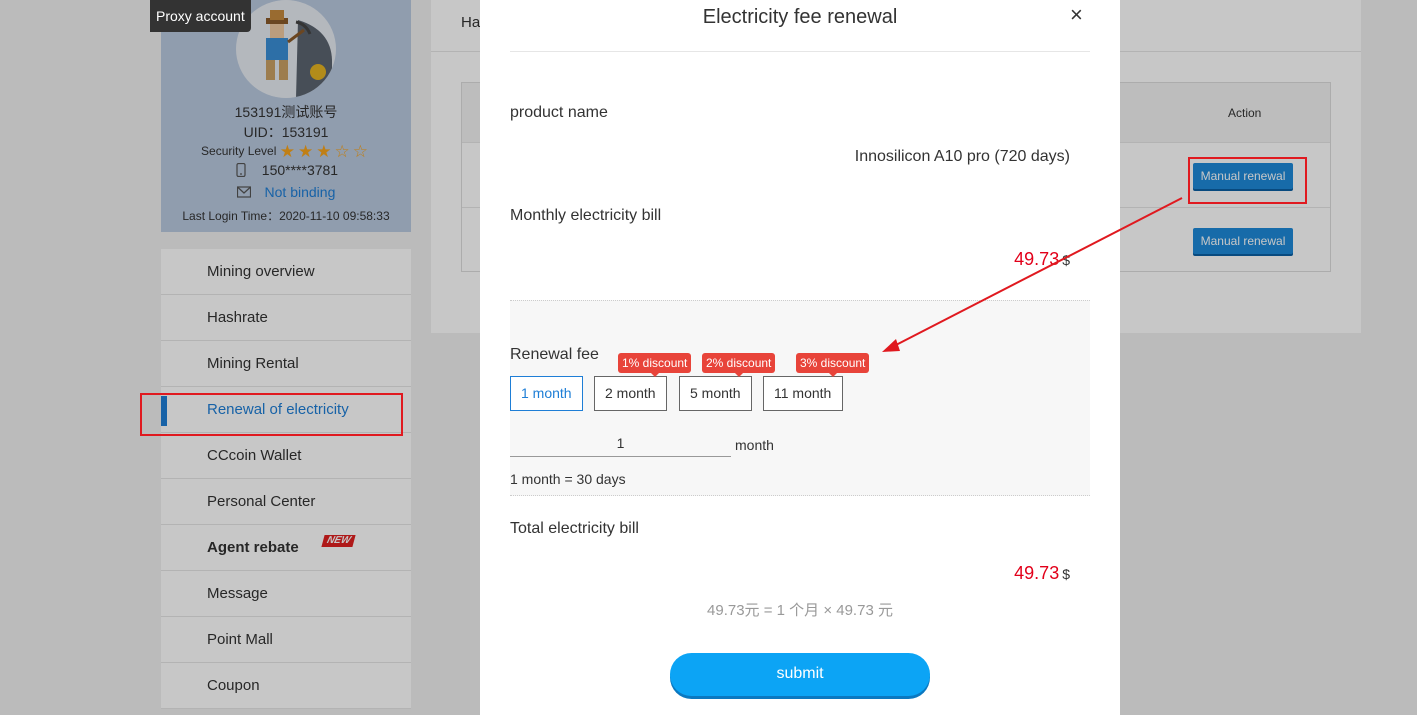  What do you see at coordinates (200, 16) in the screenshot?
I see `proxy-account-badge: Proxy account` at bounding box center [200, 16].